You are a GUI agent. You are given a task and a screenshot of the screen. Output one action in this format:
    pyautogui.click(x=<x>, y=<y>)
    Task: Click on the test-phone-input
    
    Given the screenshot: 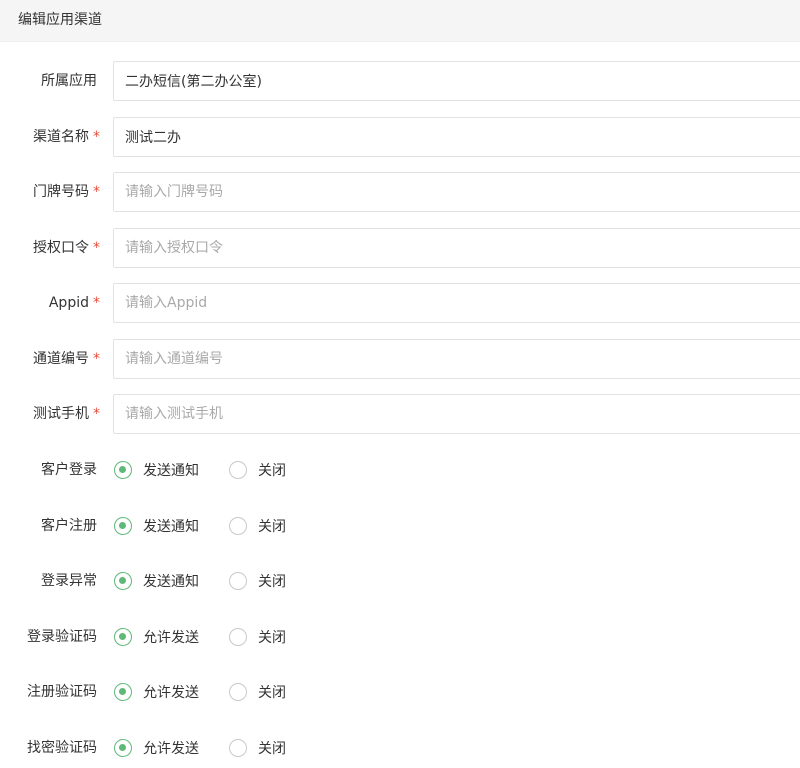 What is the action you would take?
    pyautogui.click(x=456, y=414)
    